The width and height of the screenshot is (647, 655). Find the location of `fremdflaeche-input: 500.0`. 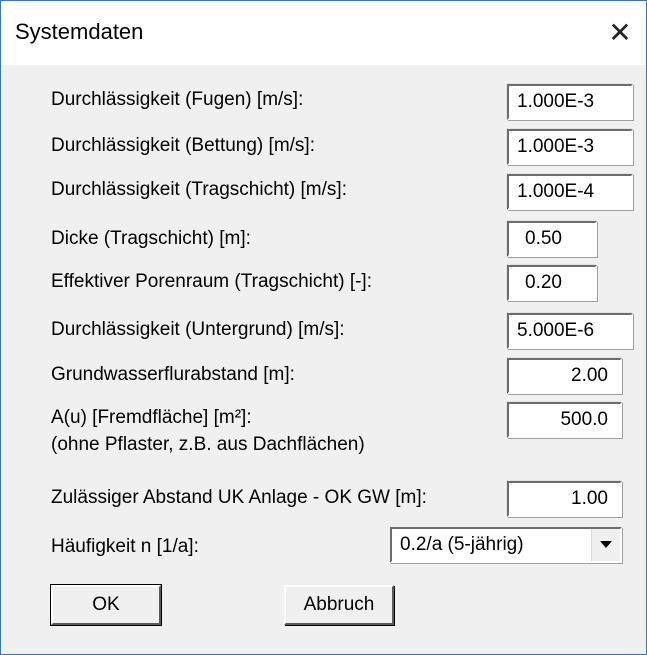

fremdflaeche-input: 500.0 is located at coordinates (564, 420).